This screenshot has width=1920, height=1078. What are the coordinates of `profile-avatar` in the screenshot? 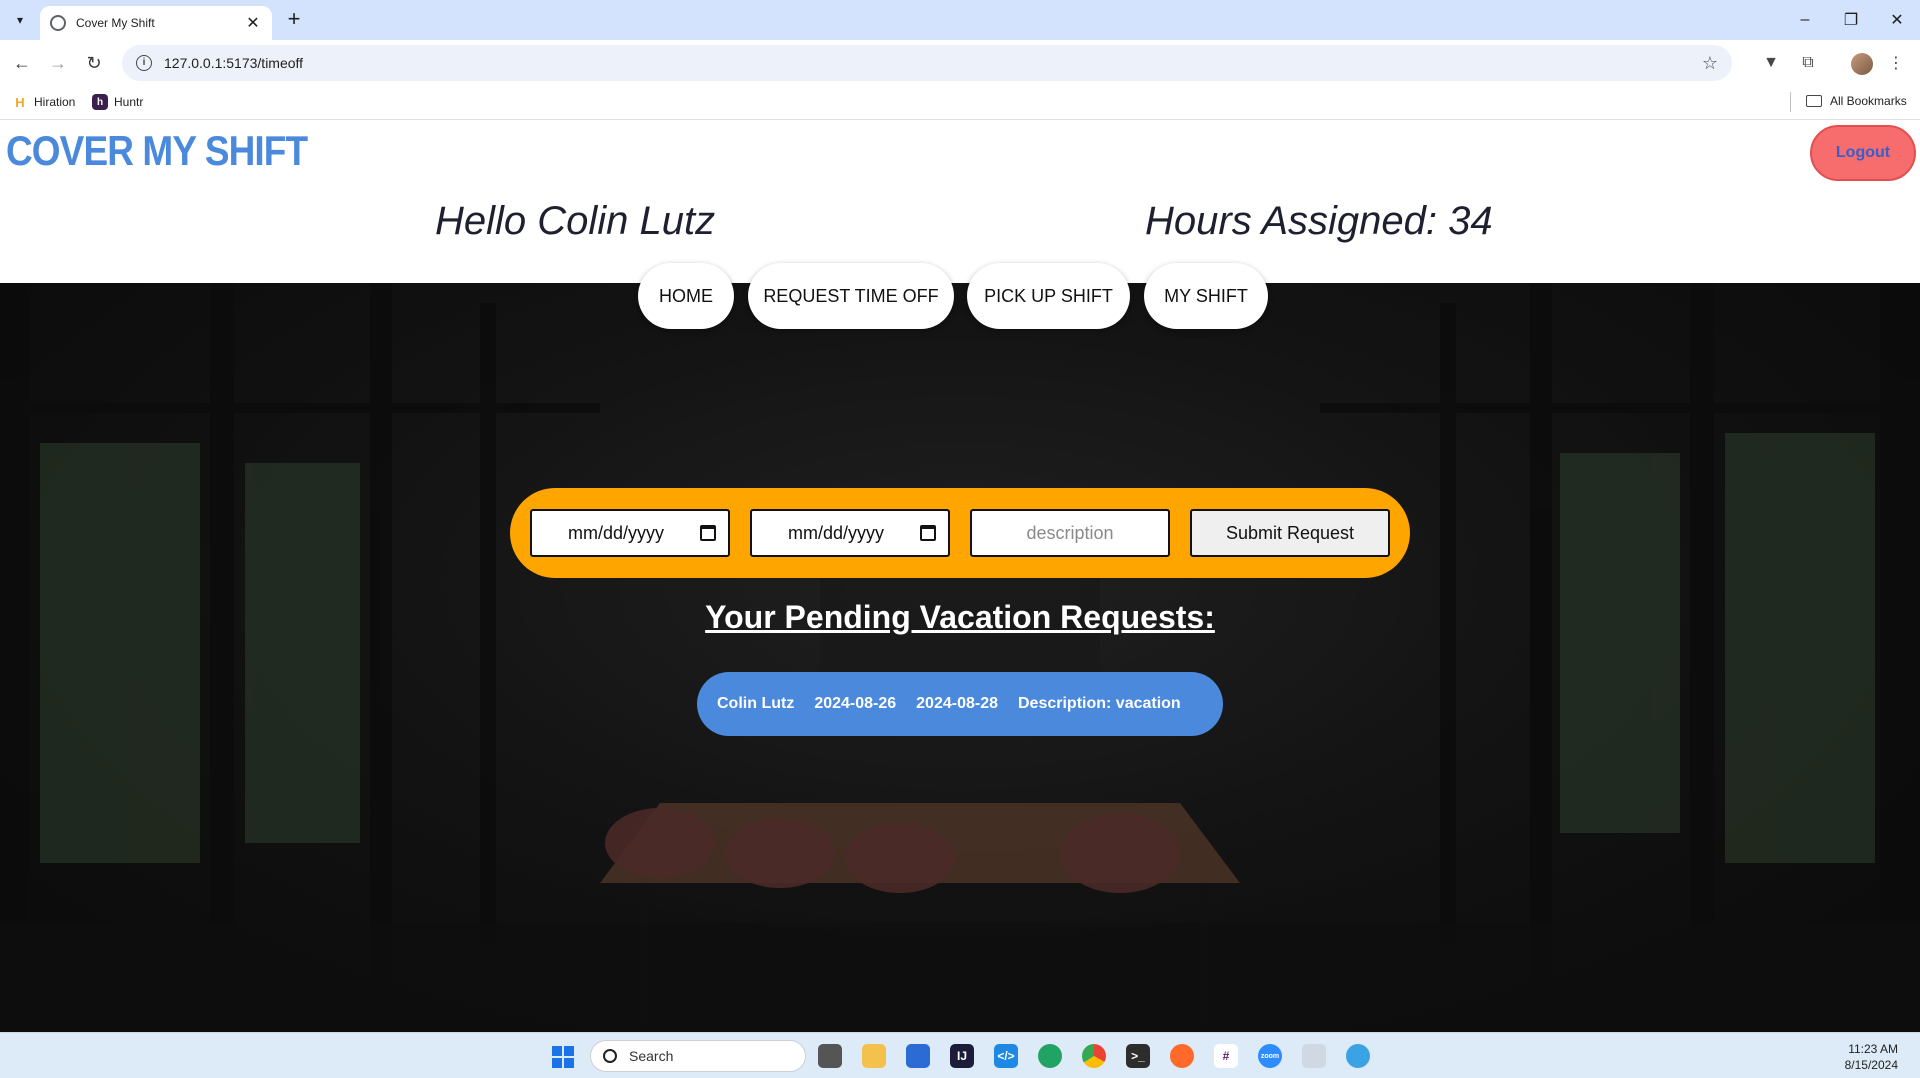 It's located at (1862, 64).